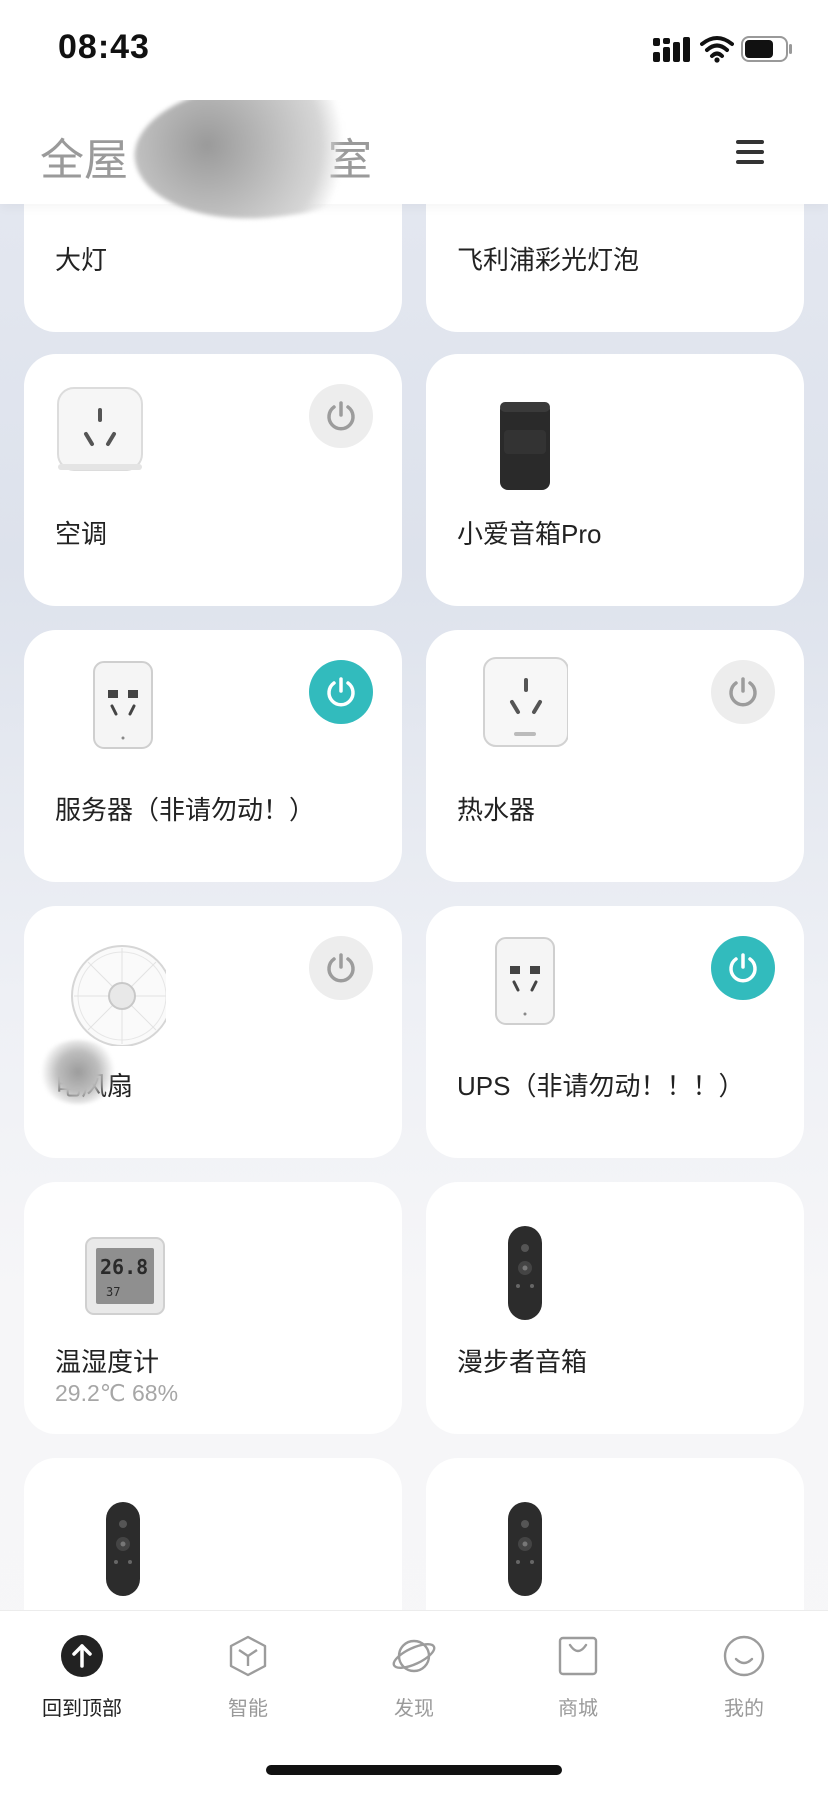 Image resolution: width=828 pixels, height=1793 pixels. What do you see at coordinates (717, 49) in the screenshot?
I see `wifi-icon` at bounding box center [717, 49].